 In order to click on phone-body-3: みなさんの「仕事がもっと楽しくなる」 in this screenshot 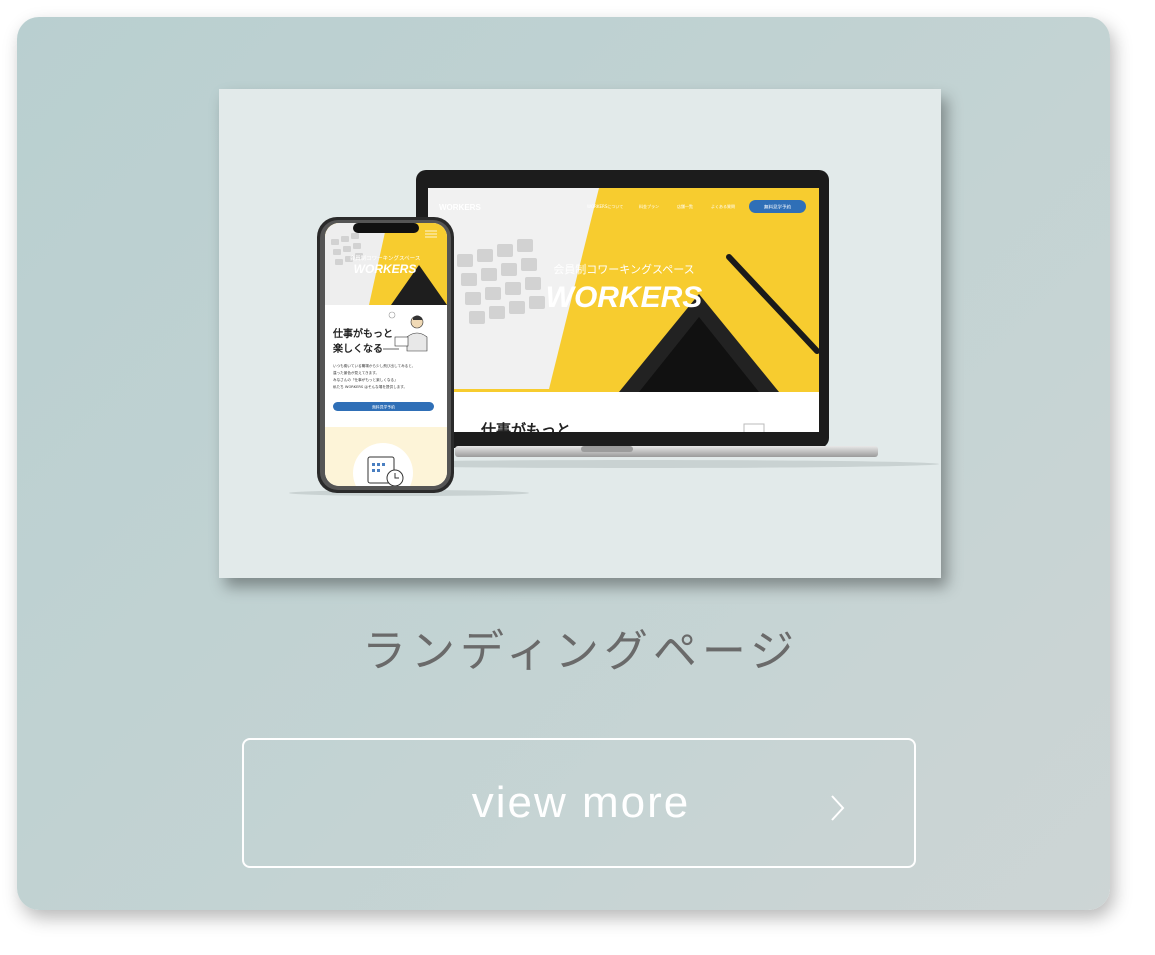, I will do `click(365, 379)`.